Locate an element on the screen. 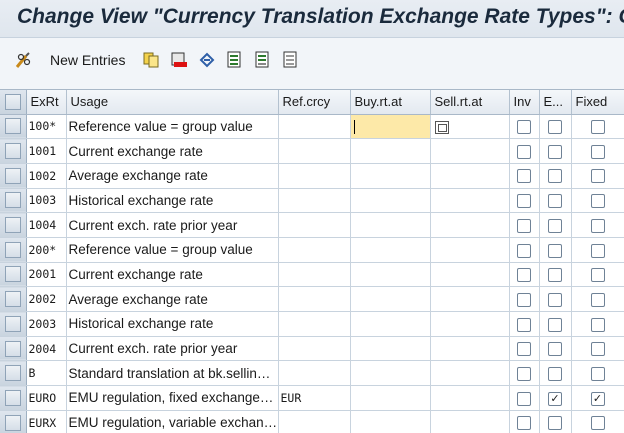 The width and height of the screenshot is (624, 433). refcrcy-cell: EUR is located at coordinates (314, 398).